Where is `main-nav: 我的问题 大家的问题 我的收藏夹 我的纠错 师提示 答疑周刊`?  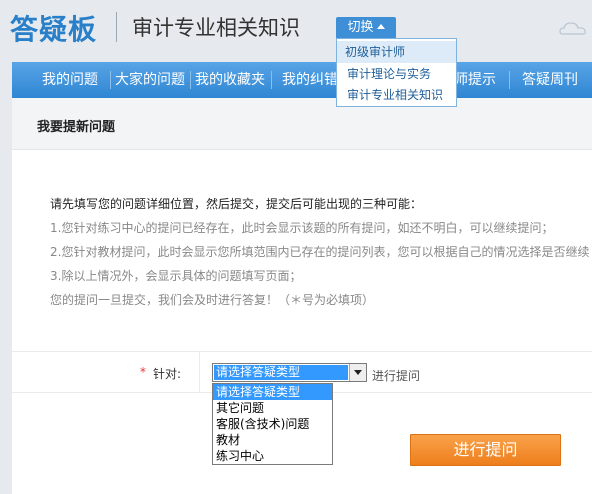
main-nav: 我的问题 大家的问题 我的收藏夹 我的纠错 师提示 答疑周刊 is located at coordinates (302, 80).